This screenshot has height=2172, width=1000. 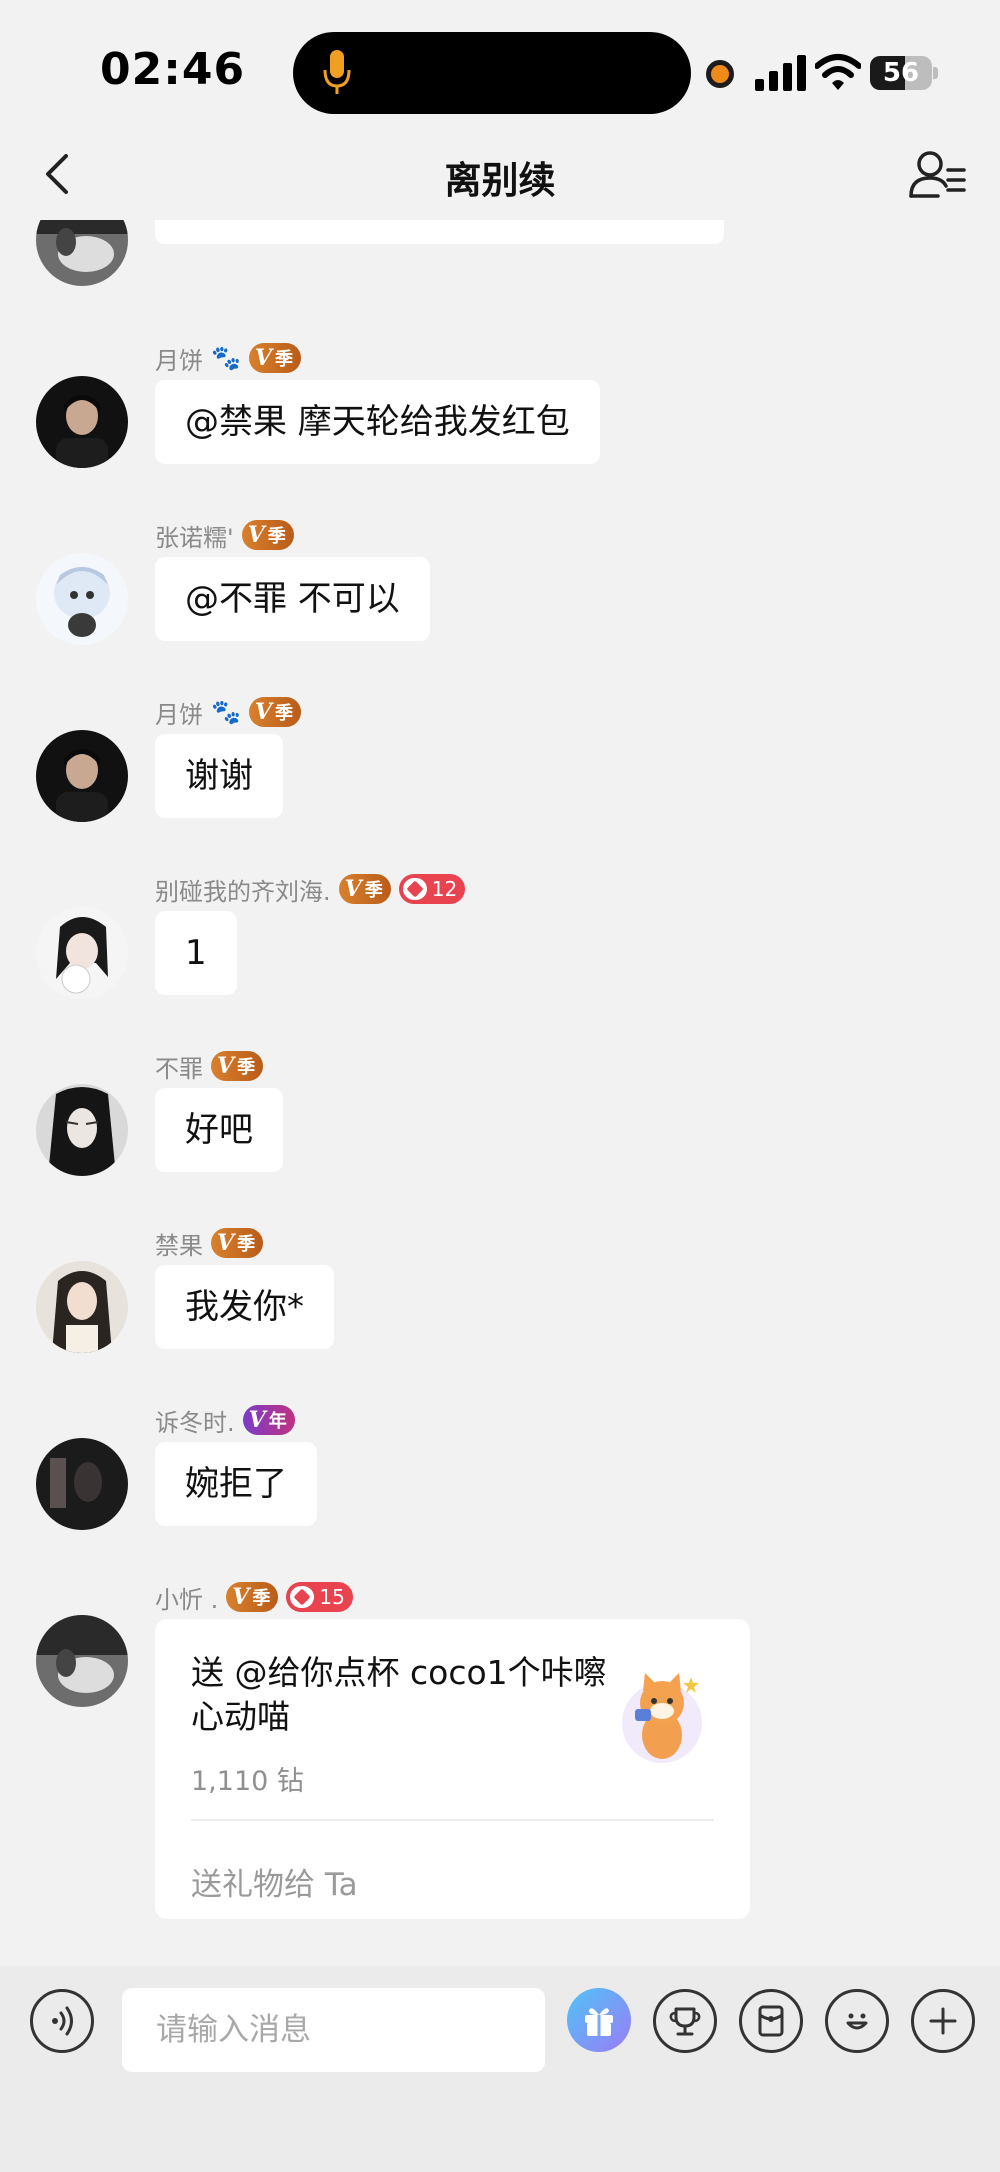 What do you see at coordinates (662, 1718) in the screenshot?
I see `cat-gift-icon` at bounding box center [662, 1718].